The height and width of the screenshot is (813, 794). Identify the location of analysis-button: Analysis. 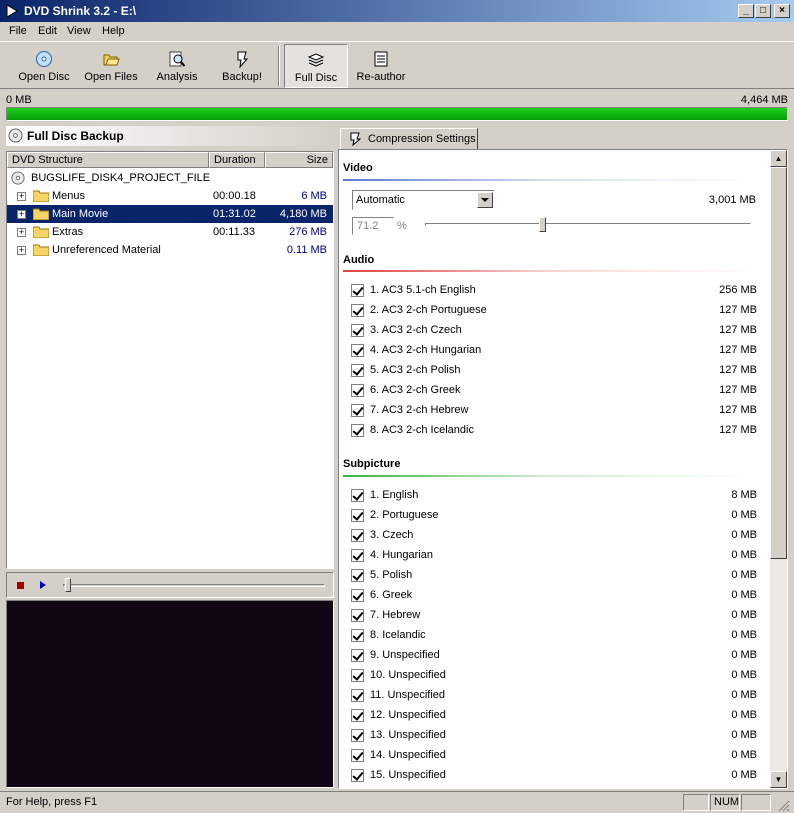
(177, 66).